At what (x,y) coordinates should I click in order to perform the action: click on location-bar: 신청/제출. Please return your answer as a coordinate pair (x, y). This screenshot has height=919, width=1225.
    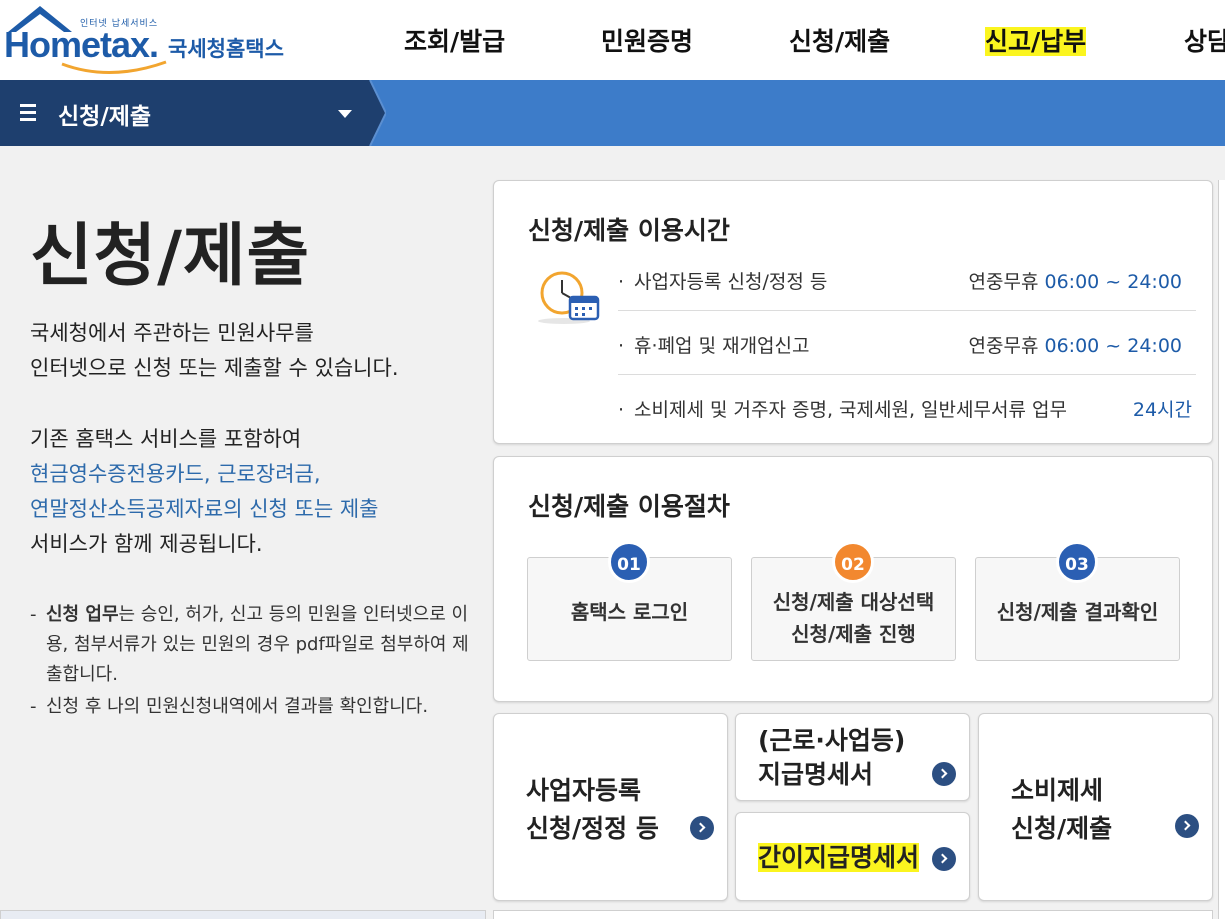
    Looking at the image, I should click on (612, 113).